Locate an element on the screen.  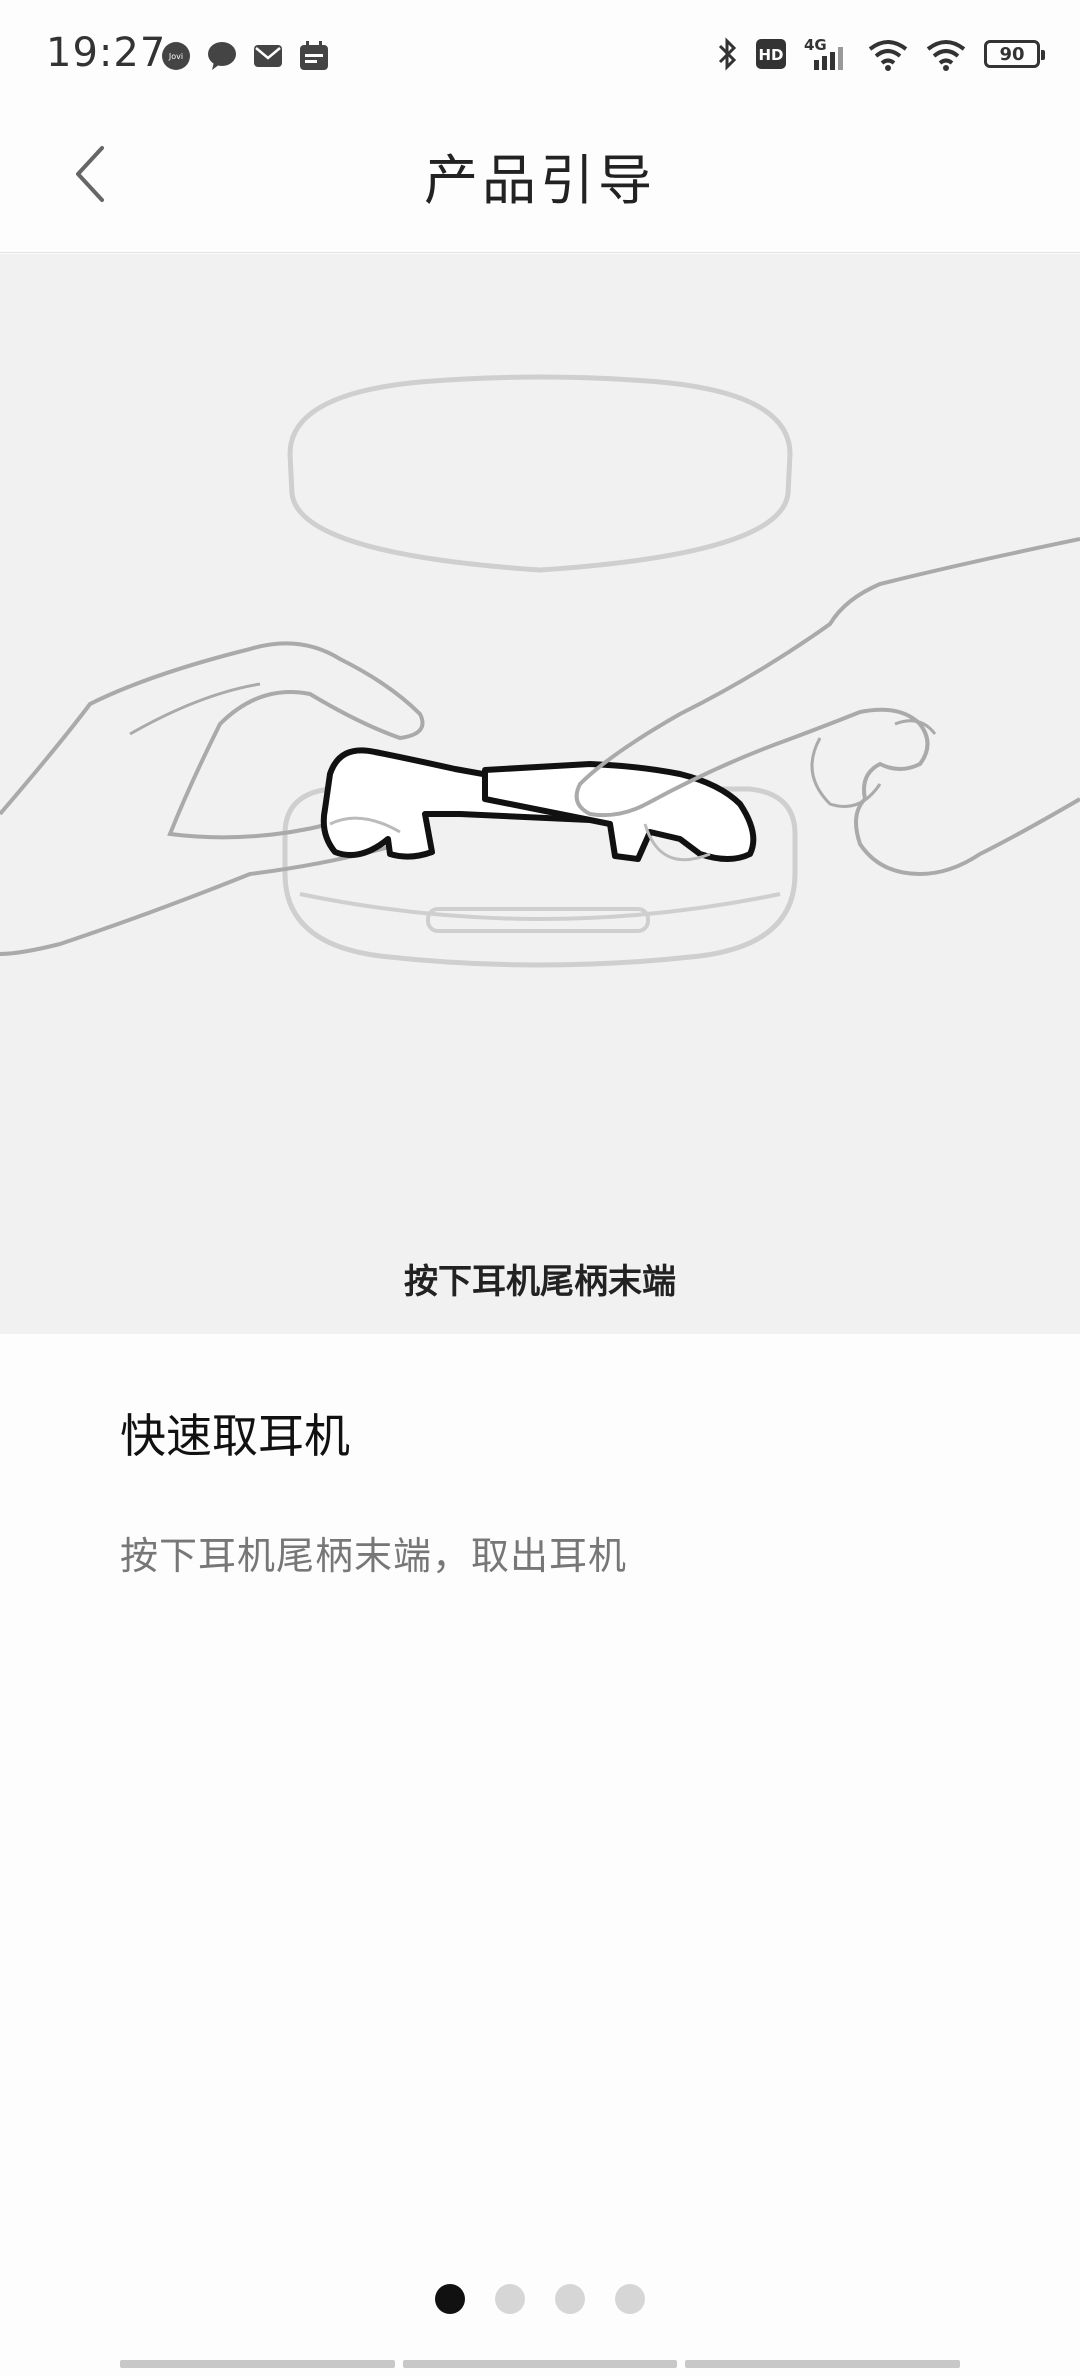
page-title: 产品引导 is located at coordinates (540, 180).